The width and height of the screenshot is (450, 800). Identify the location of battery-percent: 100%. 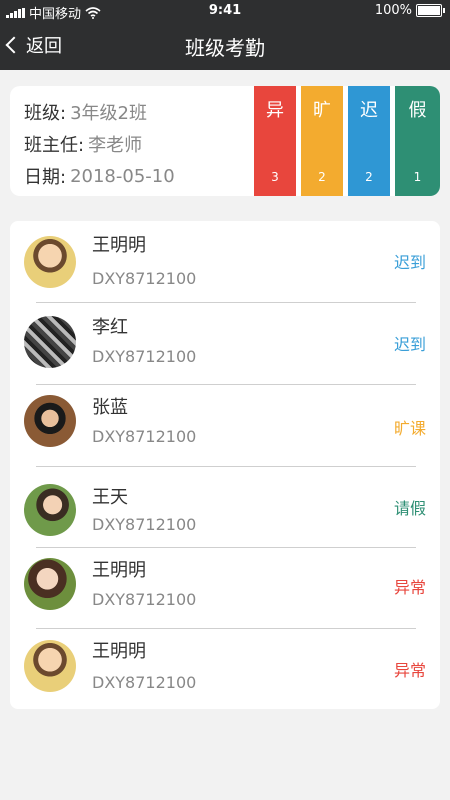
(393, 10).